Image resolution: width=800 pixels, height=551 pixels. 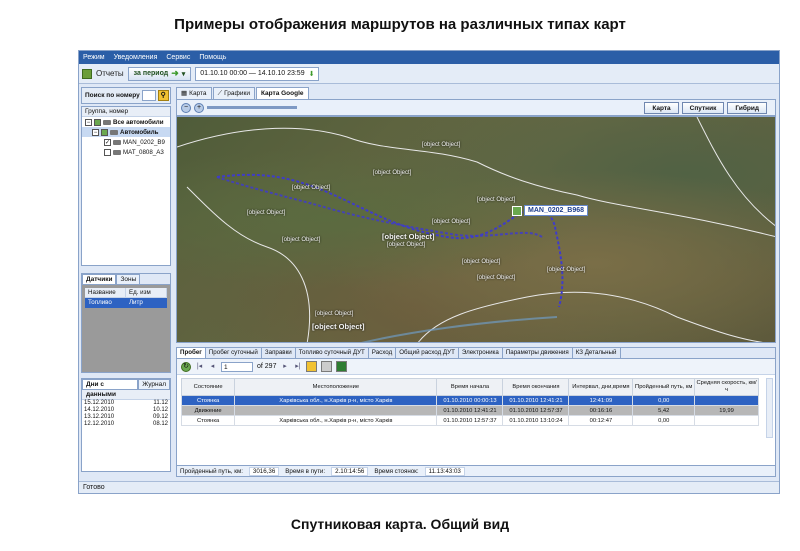 What do you see at coordinates (211, 471) in the screenshot?
I see `distance-label: Пройденный путь, км:` at bounding box center [211, 471].